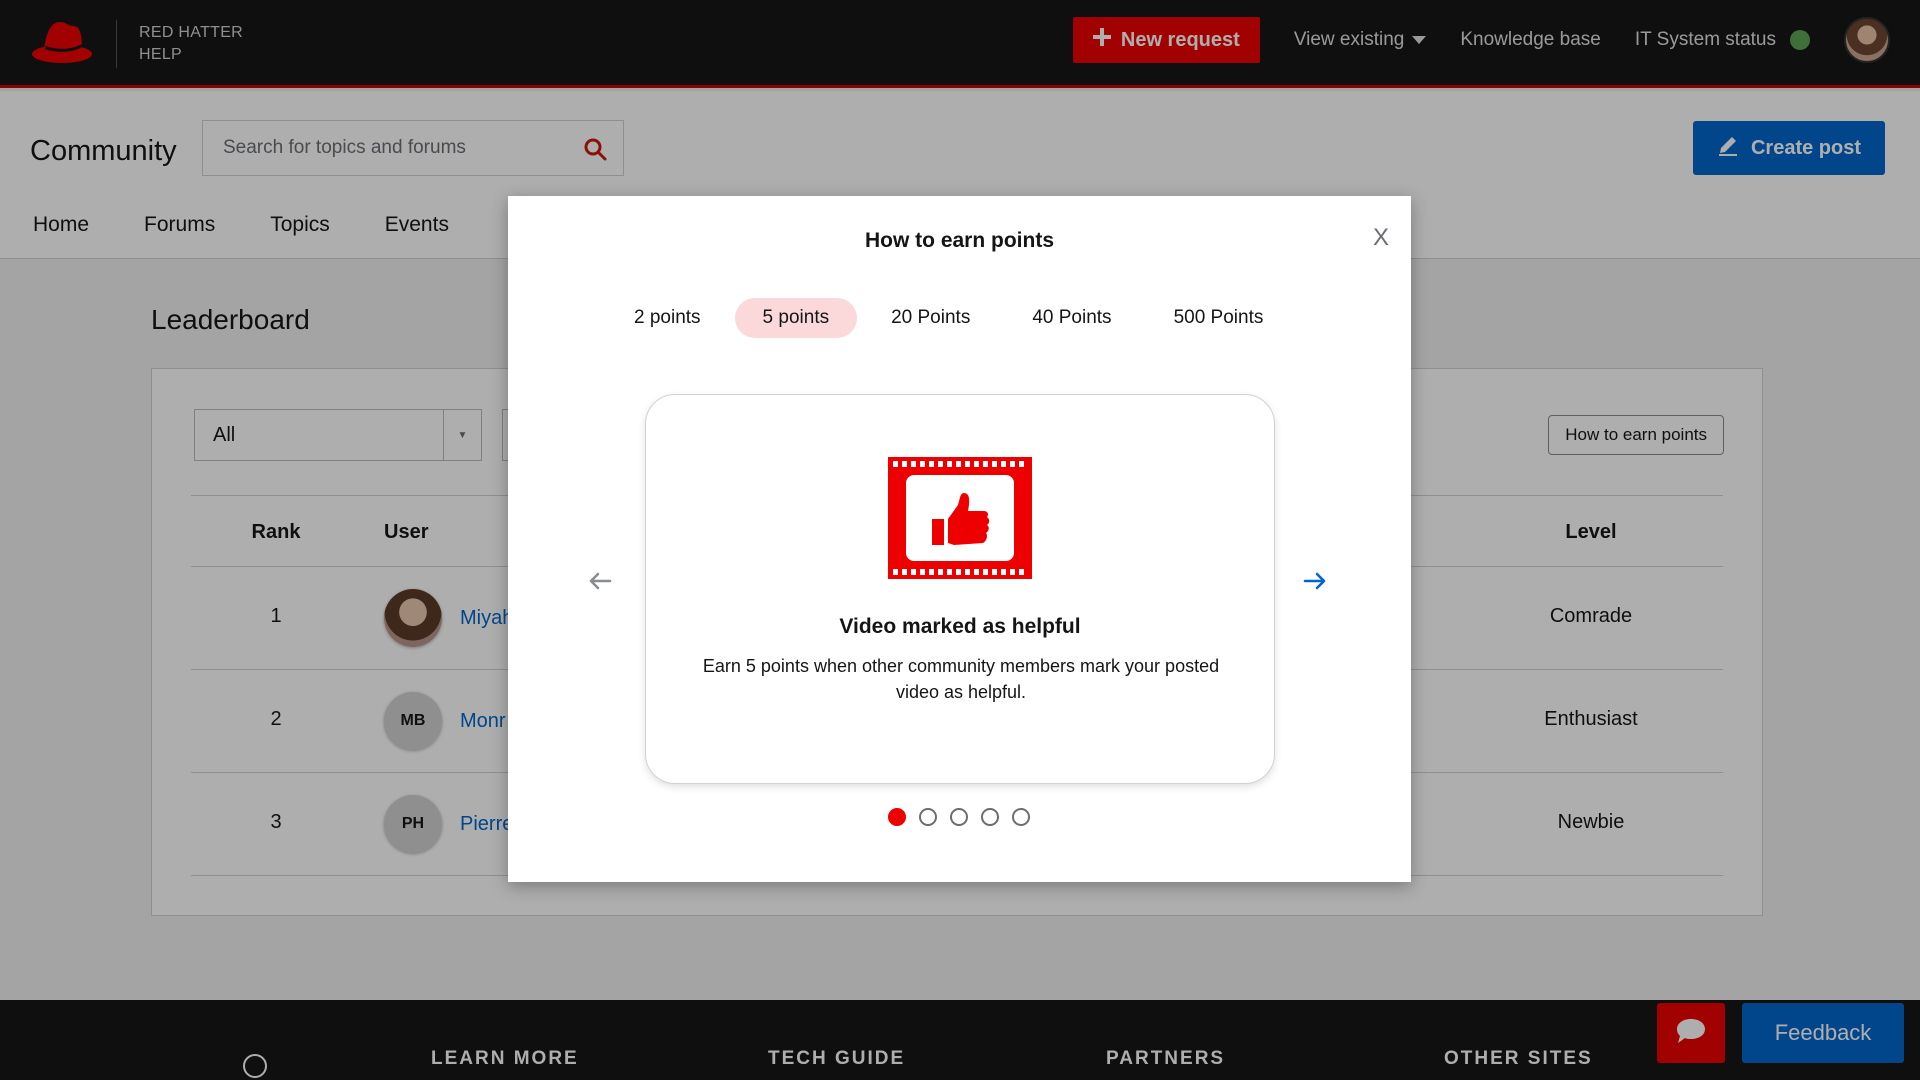 This screenshot has width=1920, height=1080. Describe the element at coordinates (1381, 238) in the screenshot. I see `close-icon: X` at that location.